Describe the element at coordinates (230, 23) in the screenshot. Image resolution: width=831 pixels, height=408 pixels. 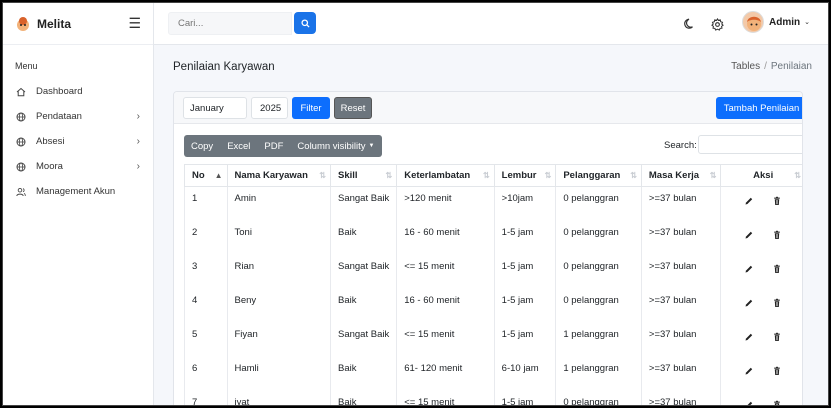
I see `search-input` at that location.